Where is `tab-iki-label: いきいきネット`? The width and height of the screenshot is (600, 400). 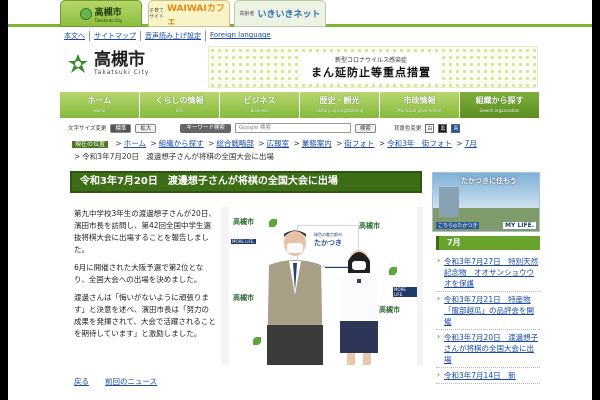
tab-iki-label: いきいきネット is located at coordinates (289, 15).